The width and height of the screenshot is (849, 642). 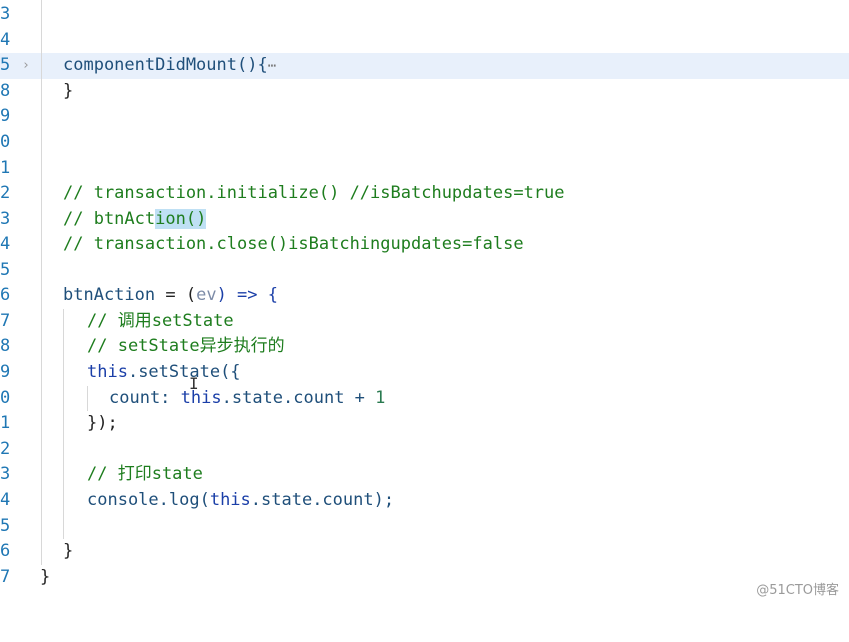 What do you see at coordinates (170, 65) in the screenshot?
I see `code-text: componentDidMount(){⋯` at bounding box center [170, 65].